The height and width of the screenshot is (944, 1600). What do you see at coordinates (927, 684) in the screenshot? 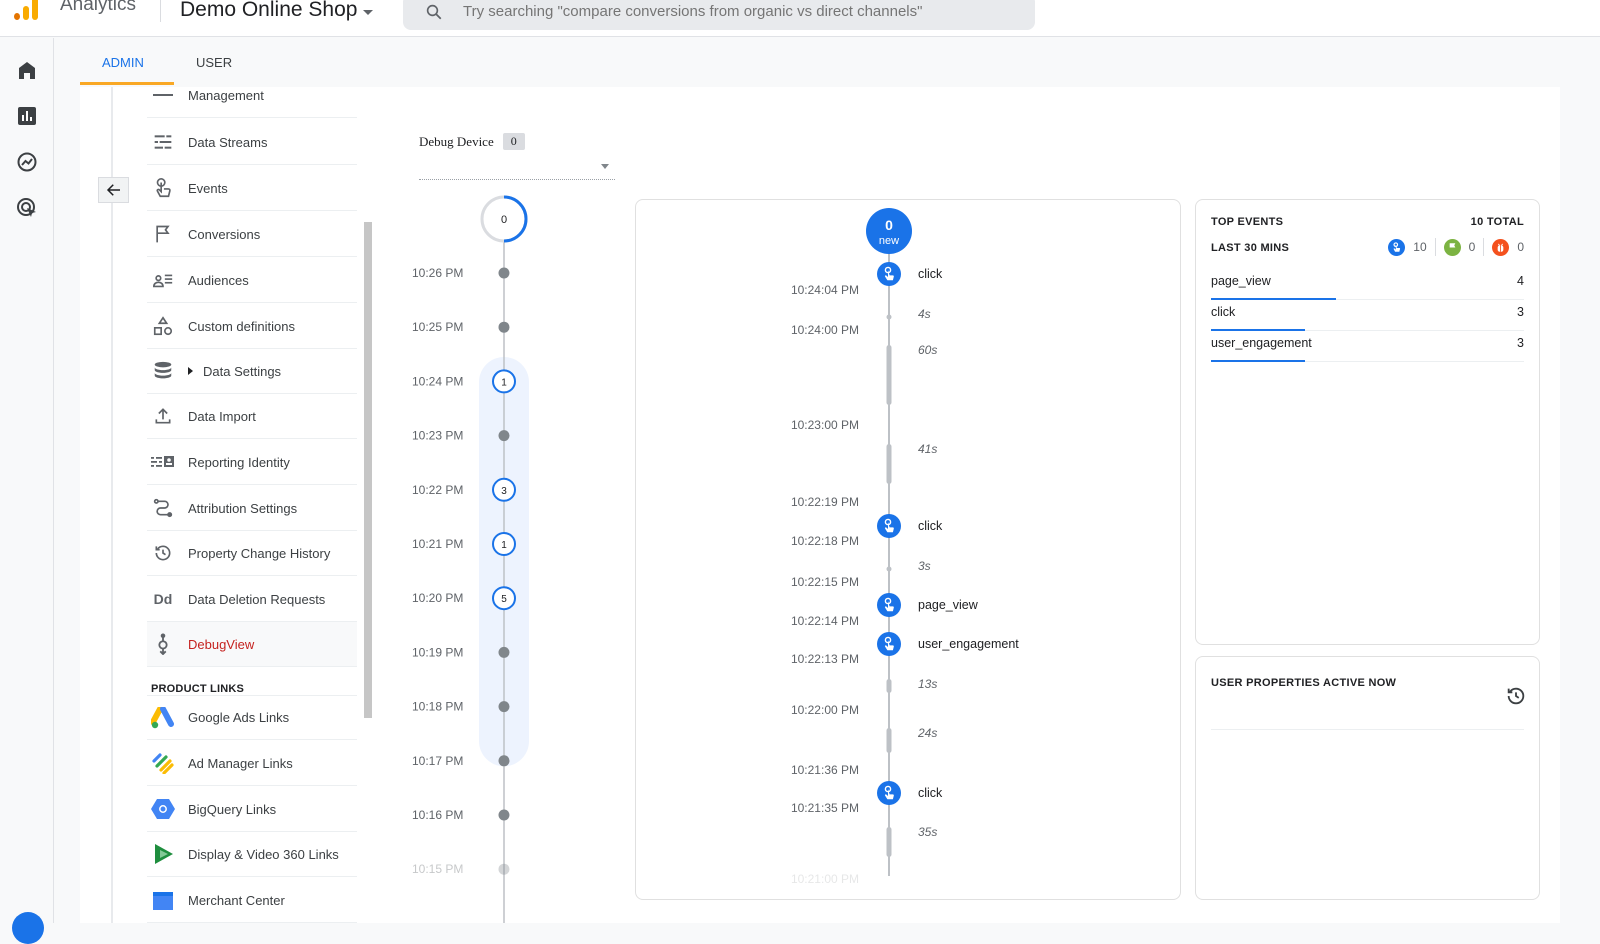
I see `gap-duration: 13s` at bounding box center [927, 684].